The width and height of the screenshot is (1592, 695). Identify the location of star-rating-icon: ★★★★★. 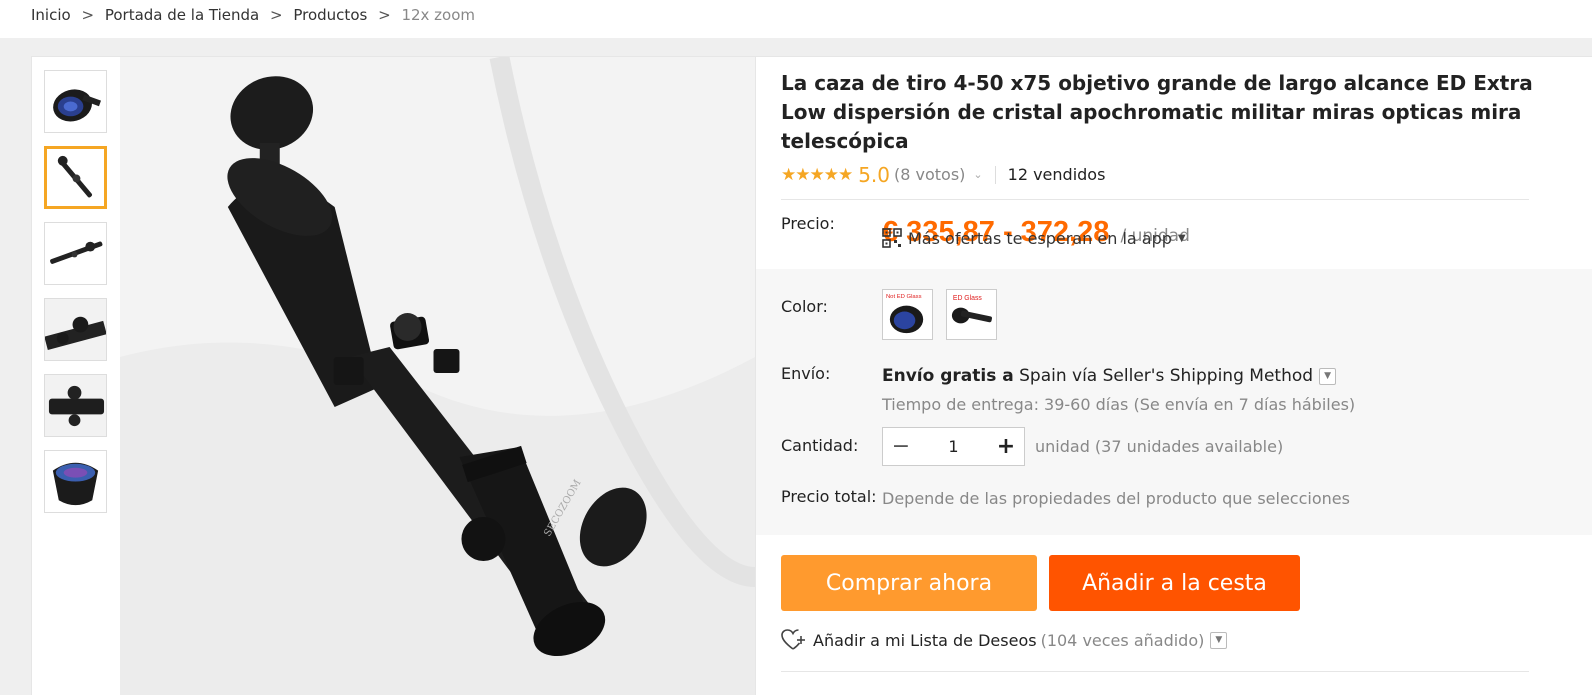
(817, 175).